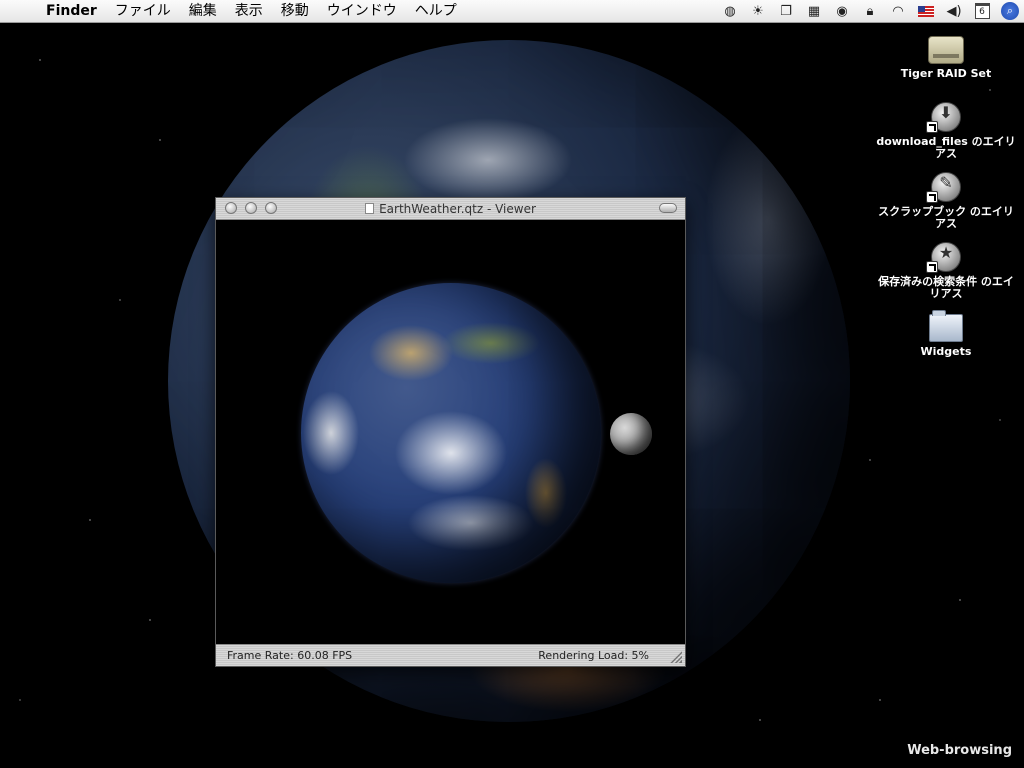  What do you see at coordinates (295, 11) in the screenshot?
I see `menu-go: 移動` at bounding box center [295, 11].